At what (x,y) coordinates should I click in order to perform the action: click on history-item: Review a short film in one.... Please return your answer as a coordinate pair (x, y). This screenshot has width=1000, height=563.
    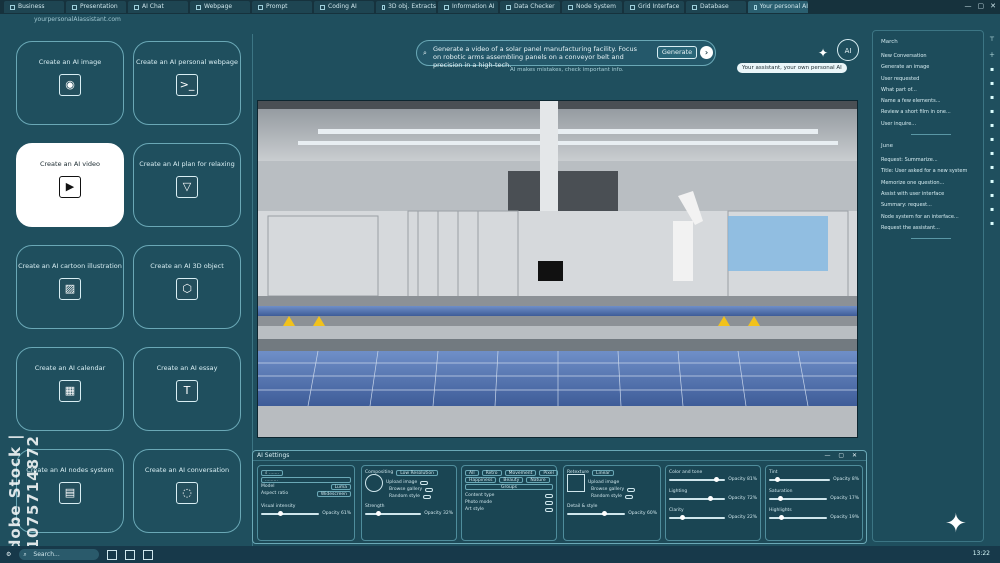
    Looking at the image, I should click on (928, 112).